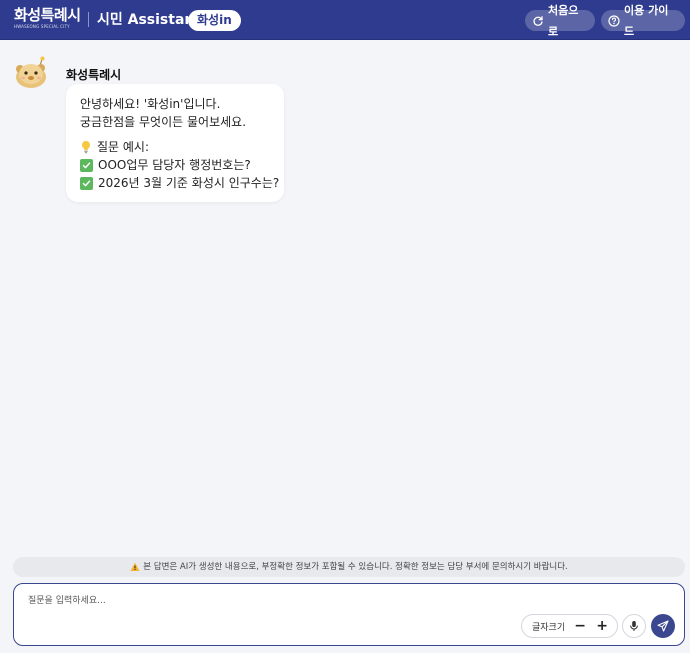 Image resolution: width=690 pixels, height=653 pixels. Describe the element at coordinates (580, 626) in the screenshot. I see `font-decrease-button: −` at that location.